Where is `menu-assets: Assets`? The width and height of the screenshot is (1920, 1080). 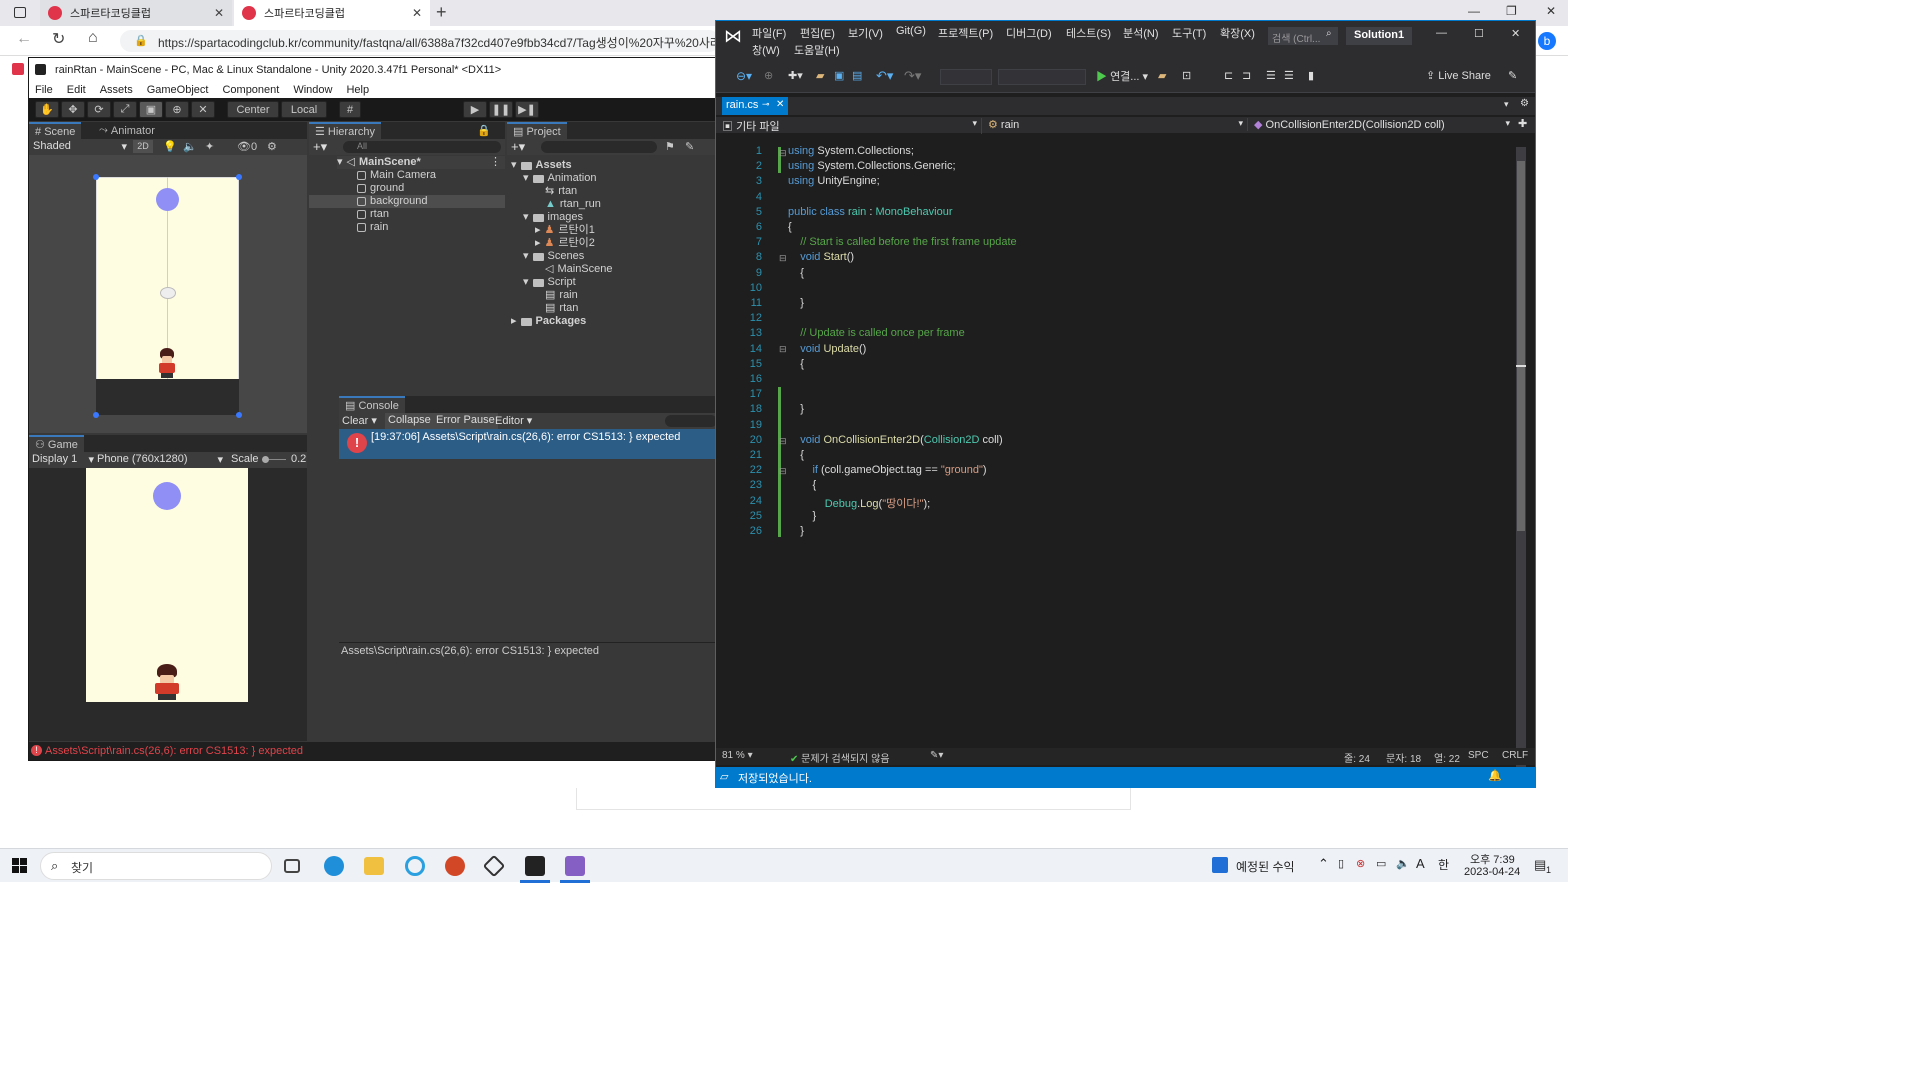
menu-assets: Assets is located at coordinates (116, 90).